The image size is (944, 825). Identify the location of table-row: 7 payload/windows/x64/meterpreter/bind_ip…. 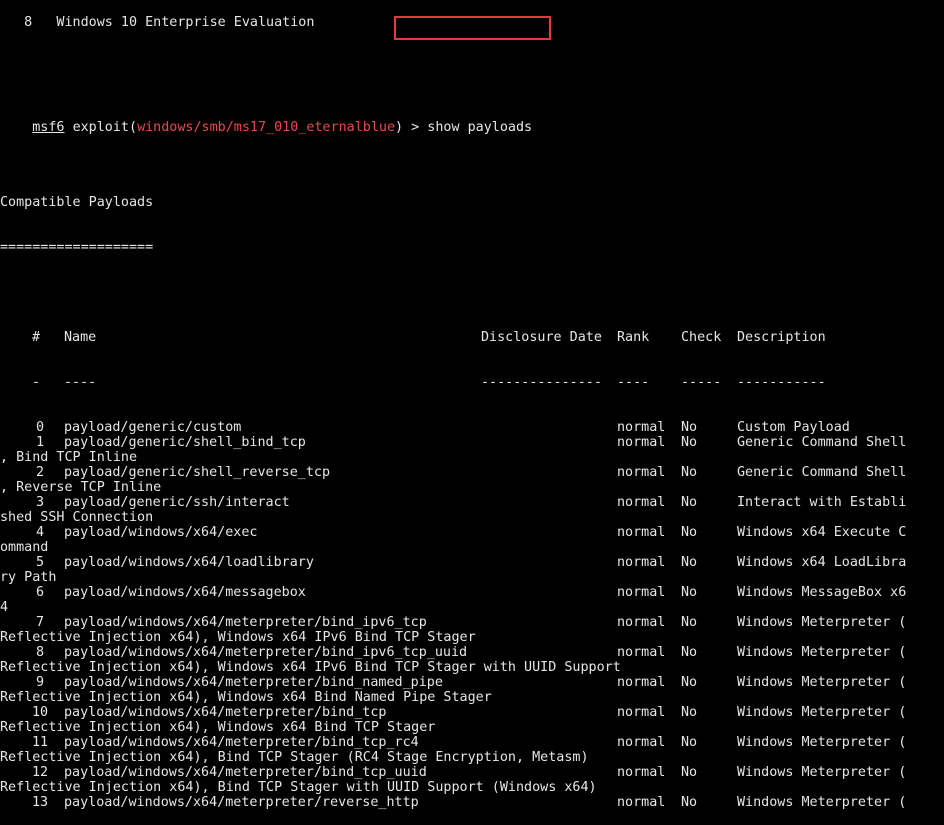
(472, 622).